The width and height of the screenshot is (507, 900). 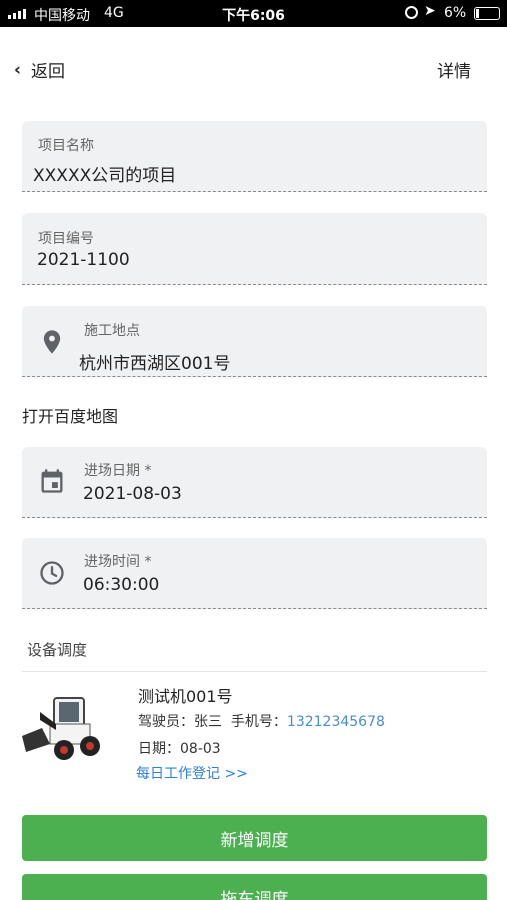 I want to click on location-field: 施工地点 杭州市西湖区001号, so click(x=254, y=341).